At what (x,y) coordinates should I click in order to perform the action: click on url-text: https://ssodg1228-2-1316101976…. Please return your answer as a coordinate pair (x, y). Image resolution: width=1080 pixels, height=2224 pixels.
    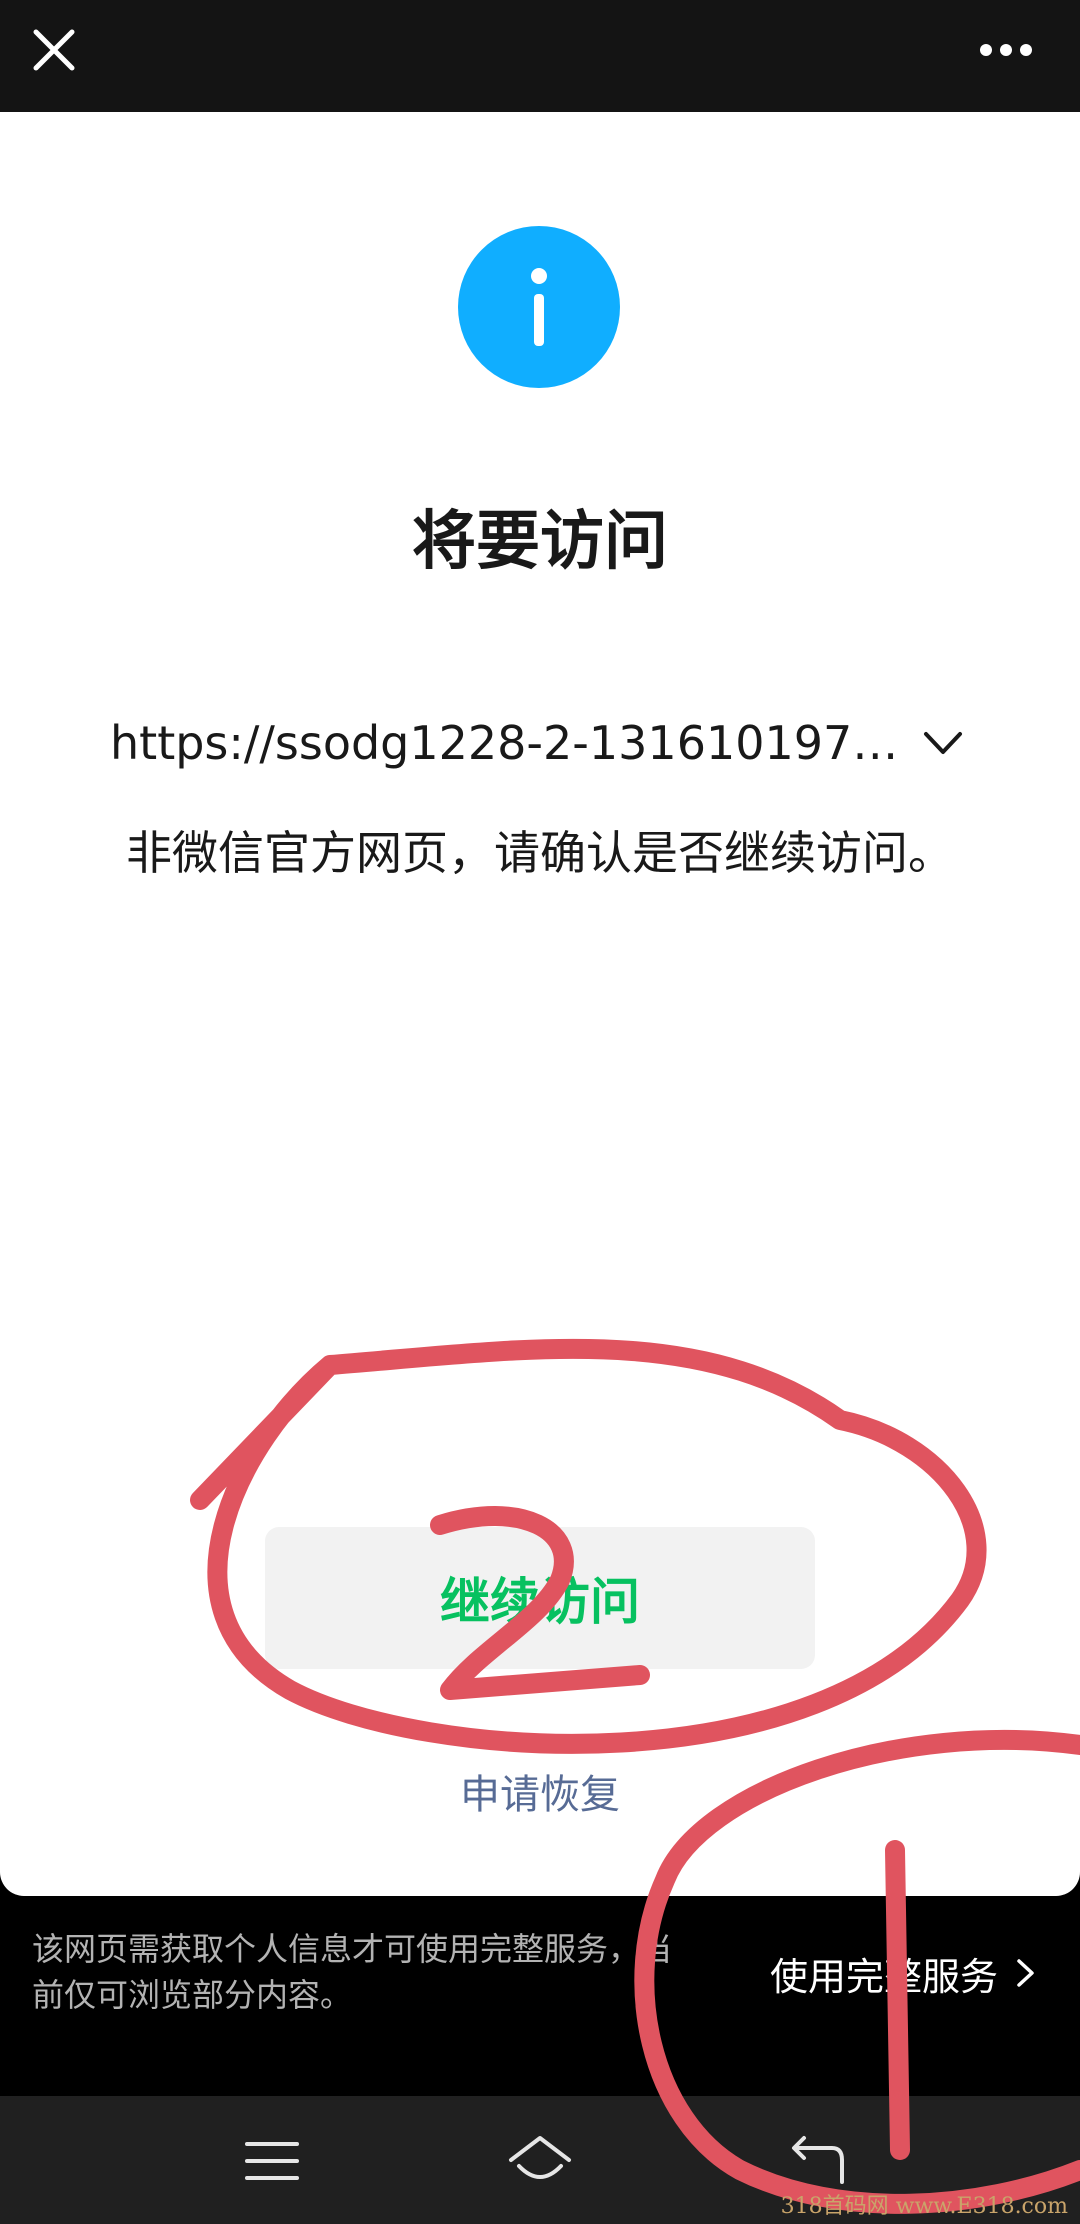
    Looking at the image, I should click on (510, 743).